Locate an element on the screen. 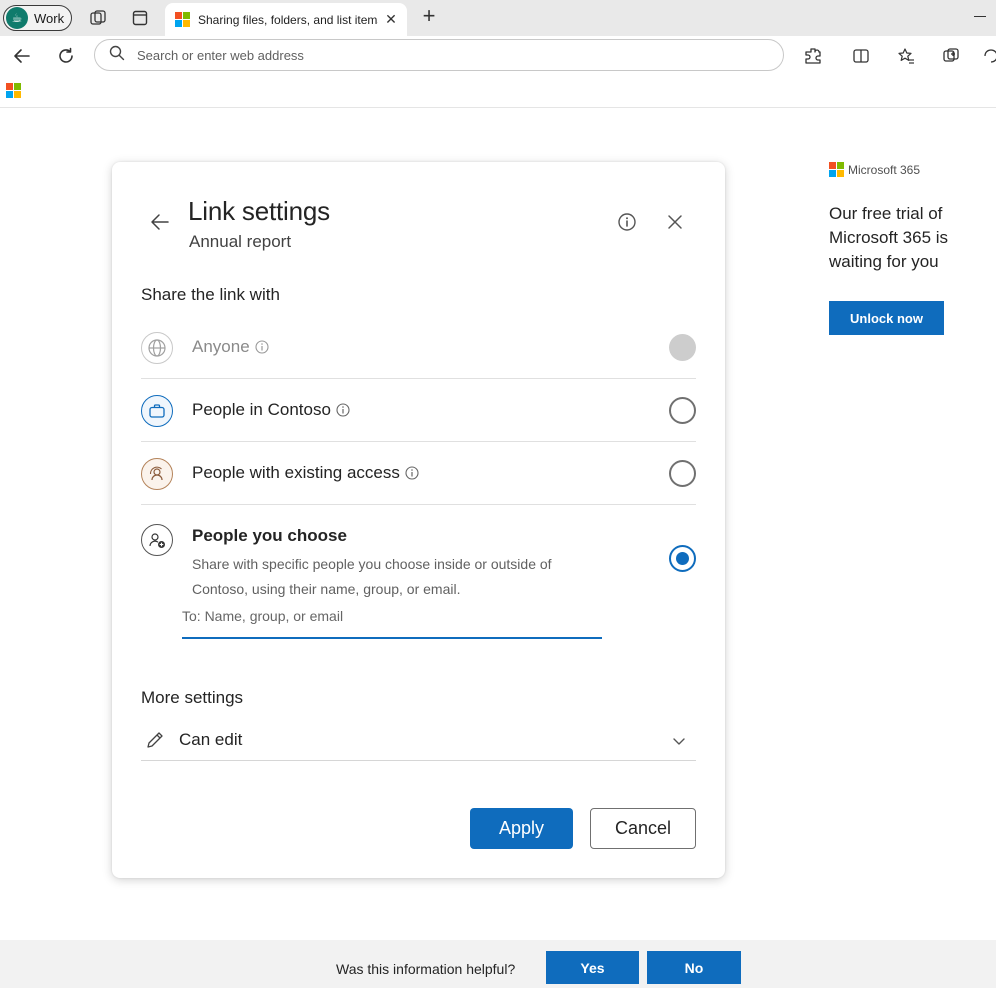 This screenshot has height=988, width=996. new-tab-icon: + is located at coordinates (429, 16).